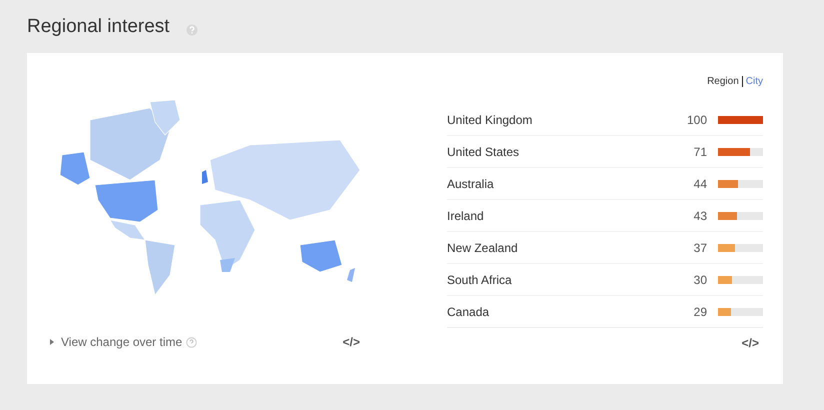 This screenshot has width=824, height=410. Describe the element at coordinates (124, 342) in the screenshot. I see `view-change-link: View change over time` at that location.